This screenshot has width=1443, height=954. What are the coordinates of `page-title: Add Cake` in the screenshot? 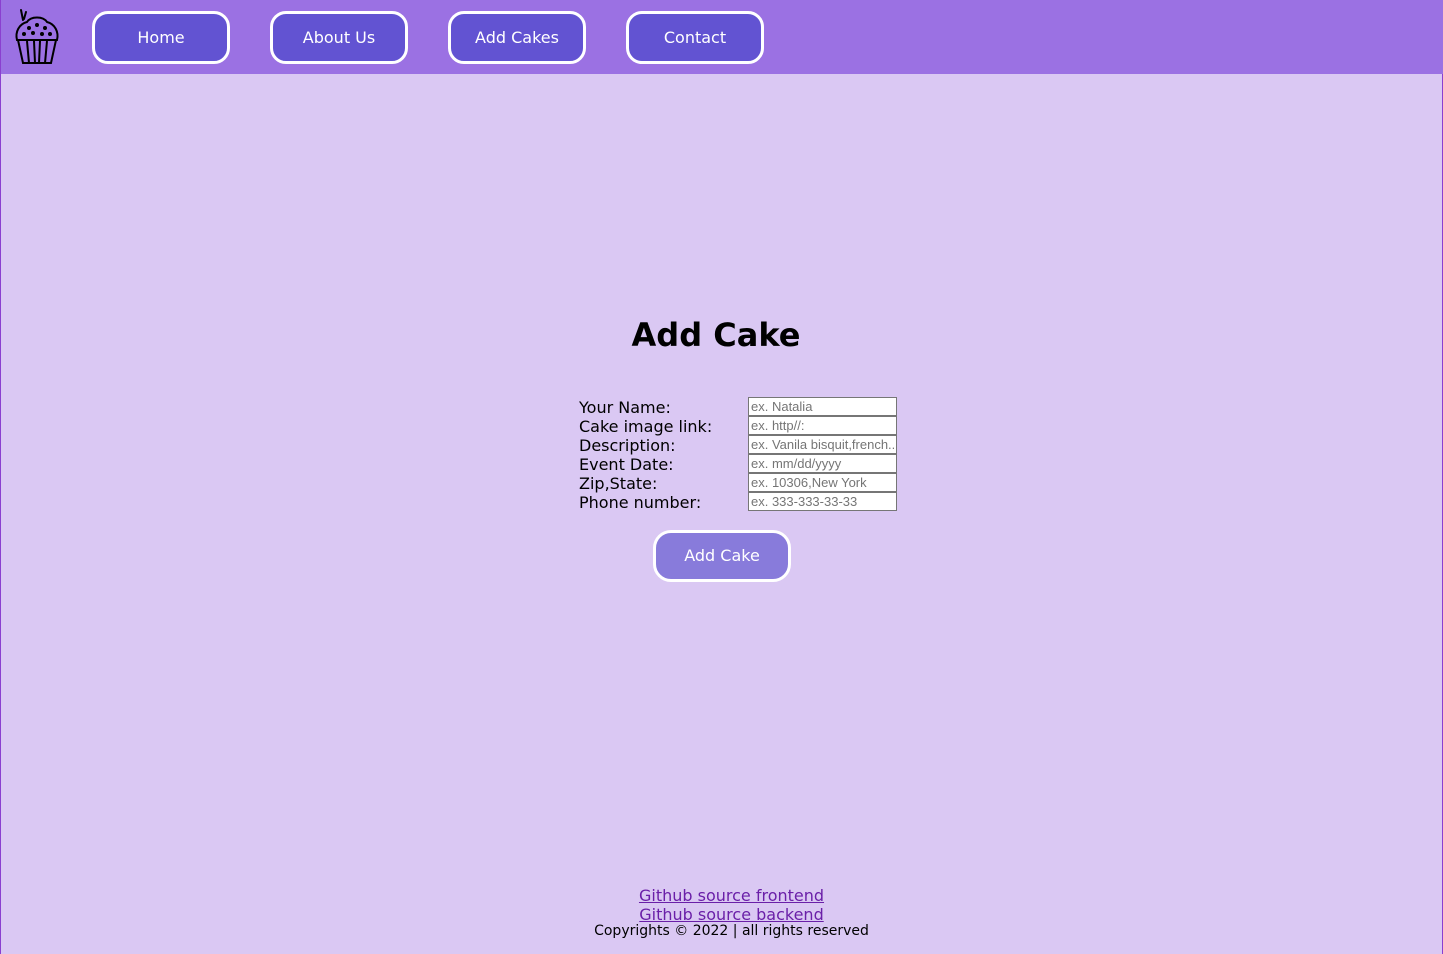 It's located at (716, 335).